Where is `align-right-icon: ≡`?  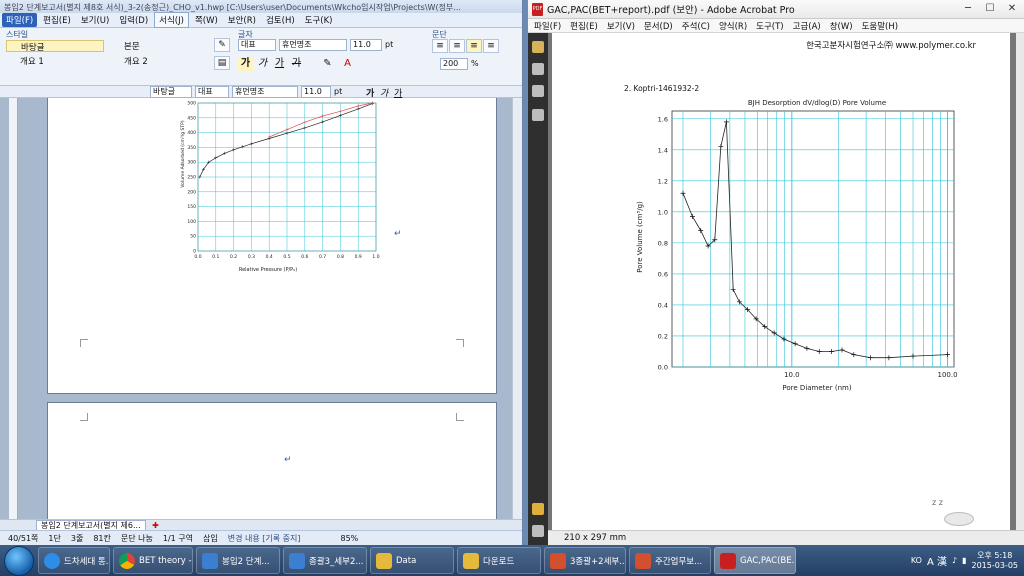 align-right-icon: ≡ is located at coordinates (491, 46).